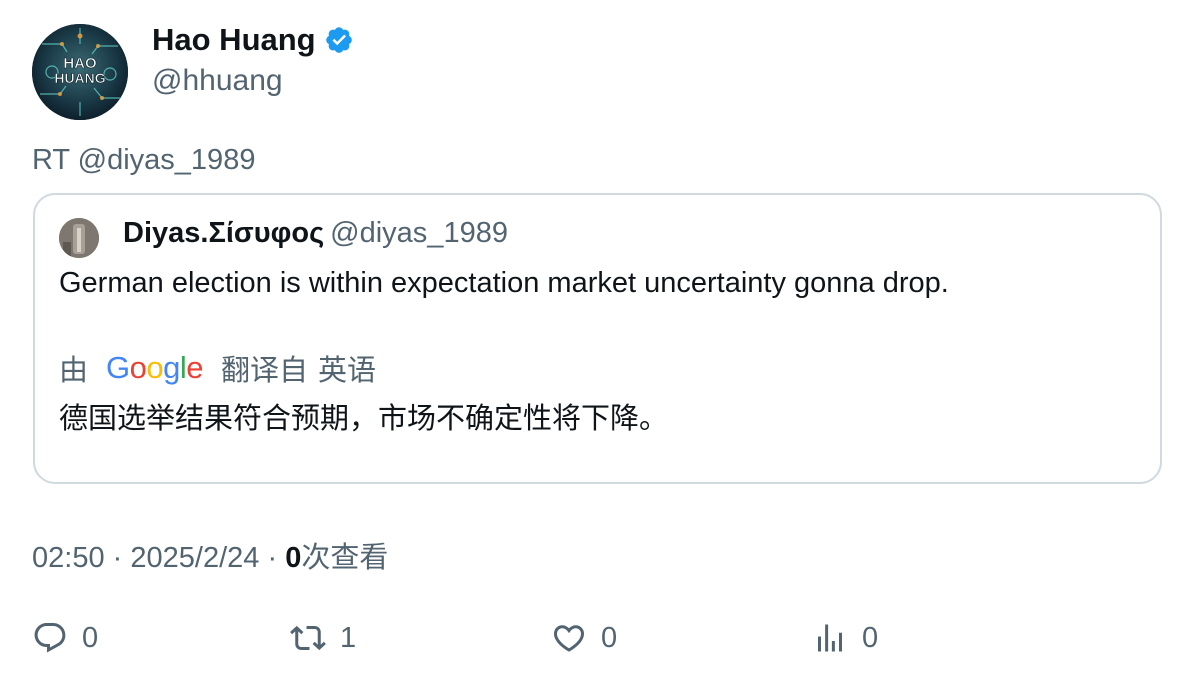 Image resolution: width=1196 pixels, height=686 pixels. What do you see at coordinates (293, 558) in the screenshot?
I see `views-count: 0` at bounding box center [293, 558].